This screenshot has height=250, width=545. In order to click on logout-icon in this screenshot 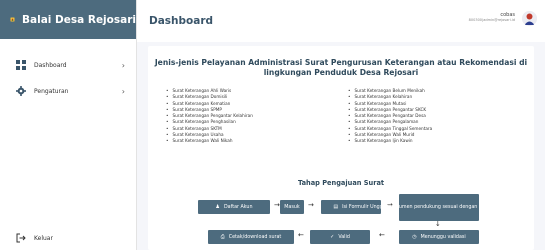, I will do `click(21, 238)`.